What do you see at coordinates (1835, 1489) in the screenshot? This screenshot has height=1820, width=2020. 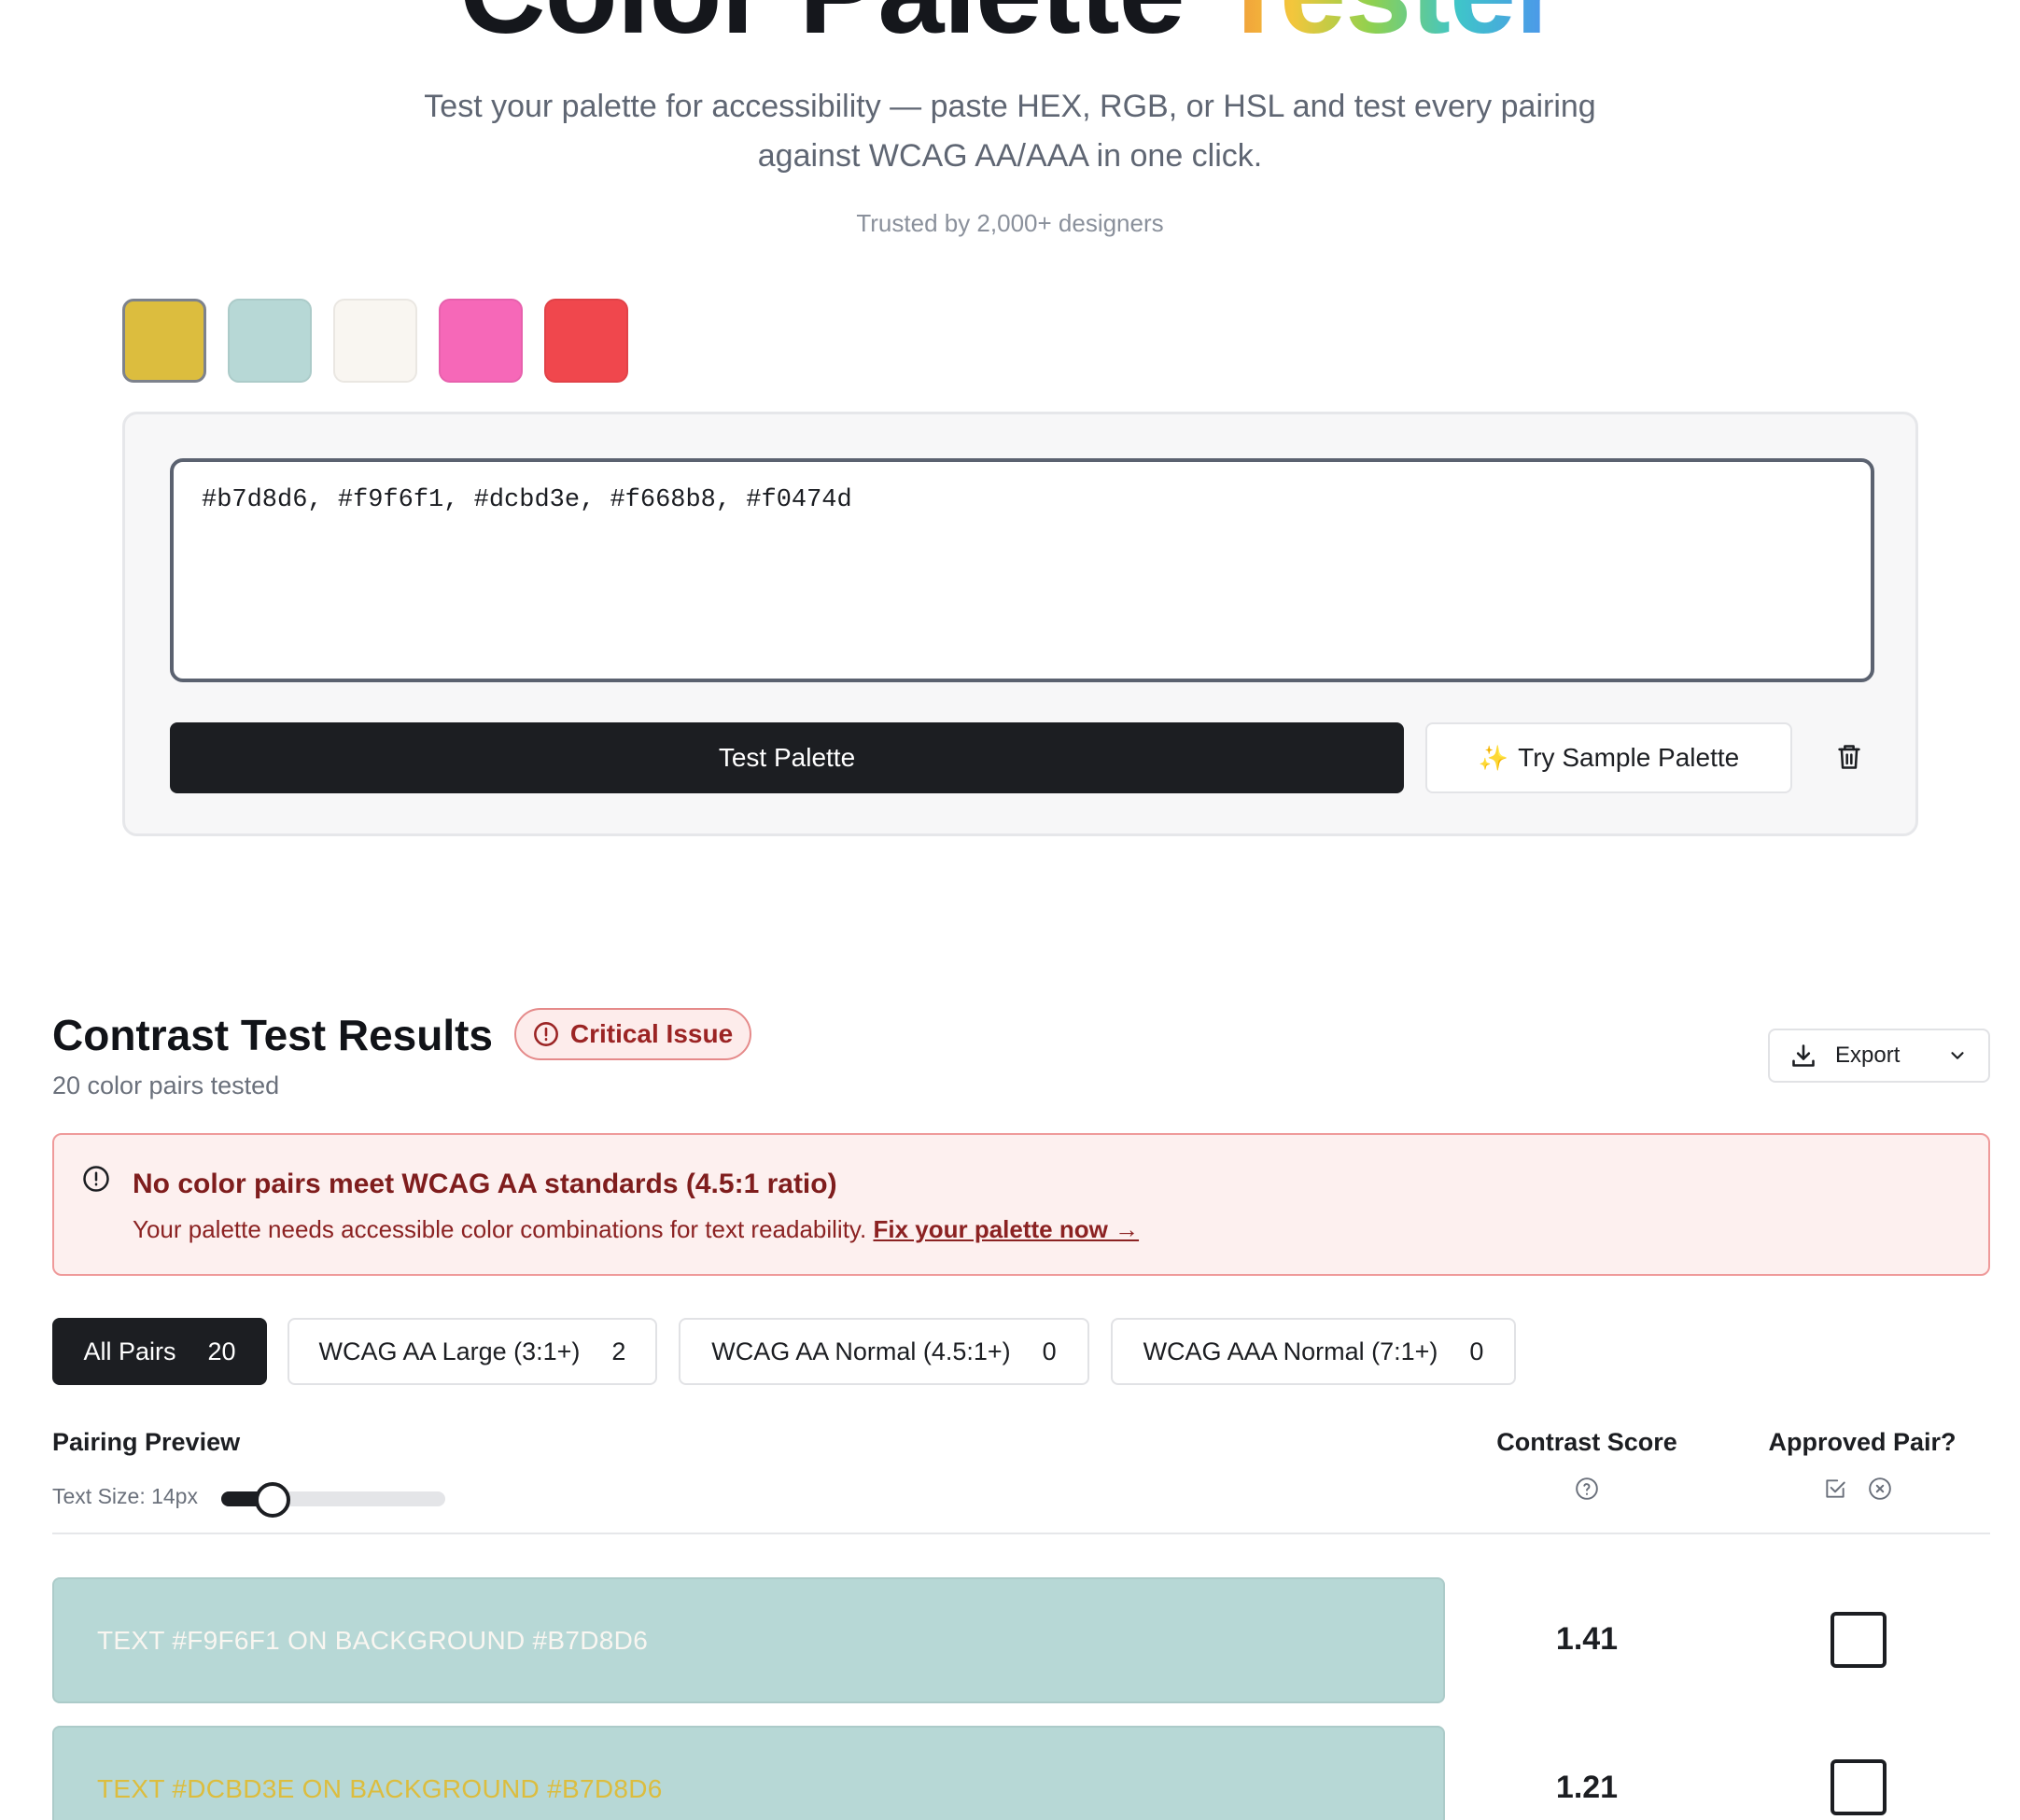 I see `check-square-icon` at bounding box center [1835, 1489].